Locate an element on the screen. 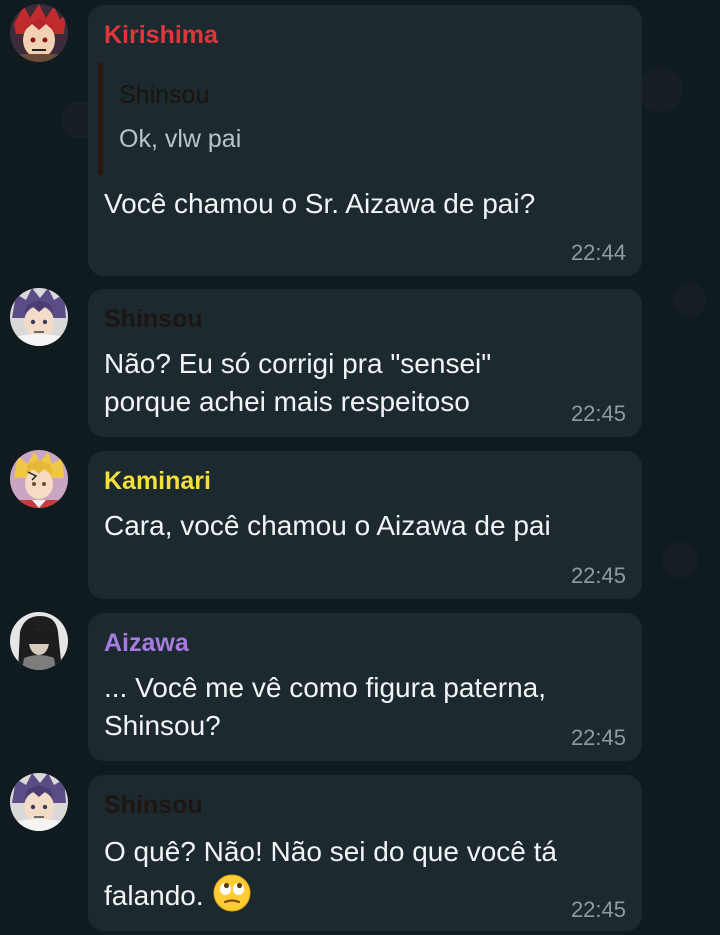  message-text-line: Você chamou o Sr. Aizawa de pai? is located at coordinates (320, 203).